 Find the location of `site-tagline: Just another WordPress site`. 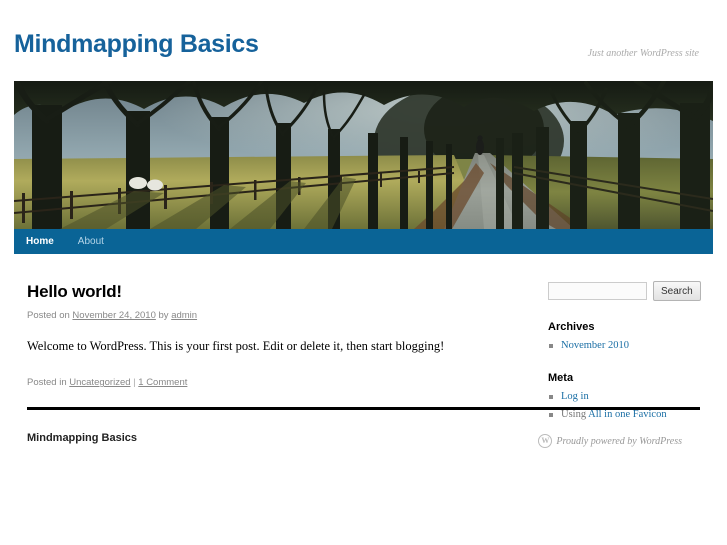

site-tagline: Just another WordPress site is located at coordinates (643, 53).